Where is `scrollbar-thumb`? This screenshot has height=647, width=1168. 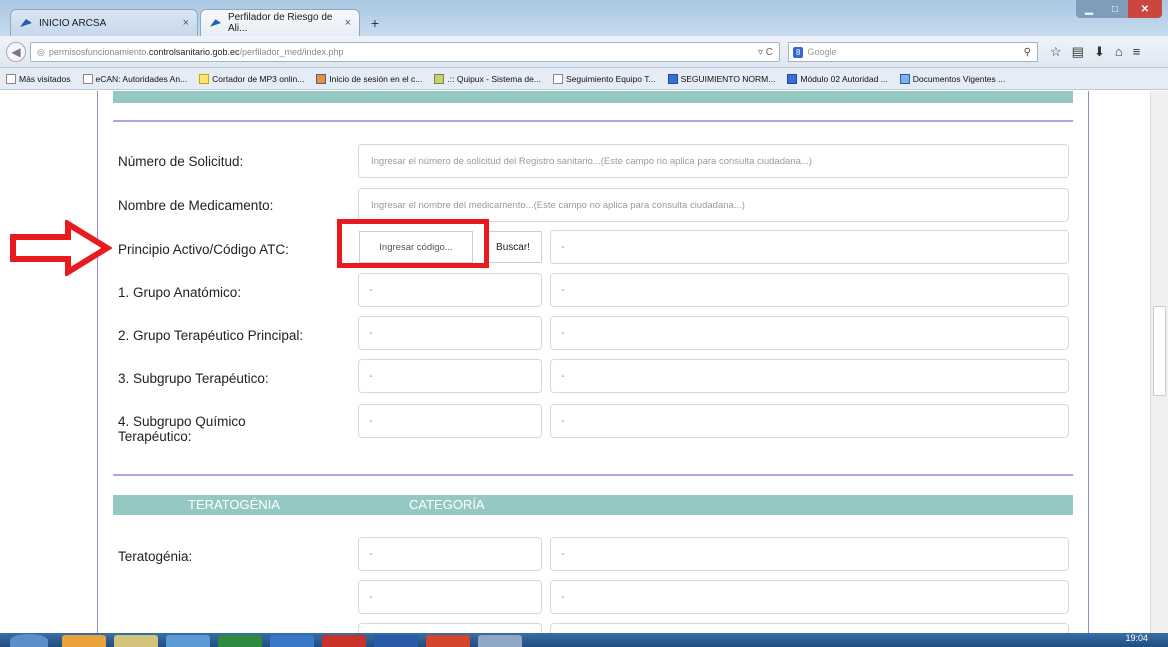
scrollbar-thumb is located at coordinates (1159, 351).